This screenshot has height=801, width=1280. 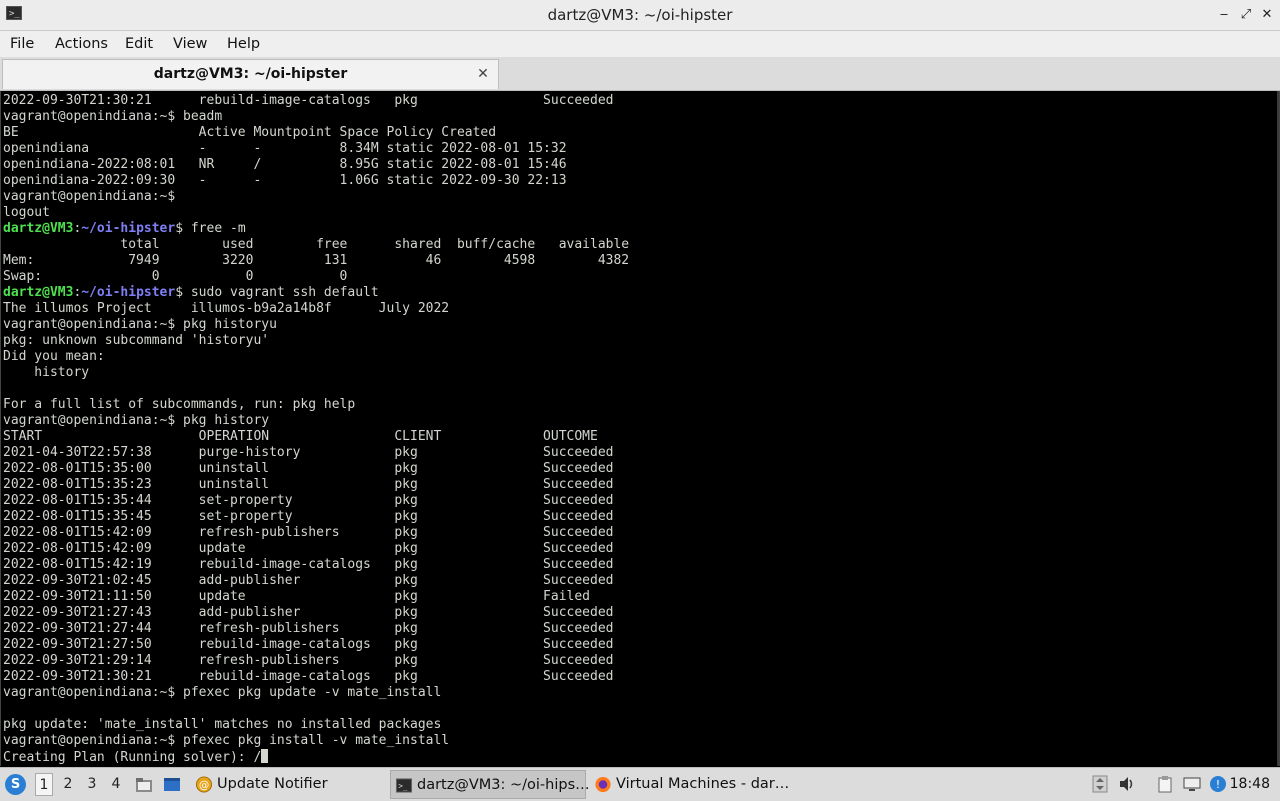 What do you see at coordinates (132, 757) in the screenshot?
I see `terminal-current-line: Creating Plan (Running solver): /` at bounding box center [132, 757].